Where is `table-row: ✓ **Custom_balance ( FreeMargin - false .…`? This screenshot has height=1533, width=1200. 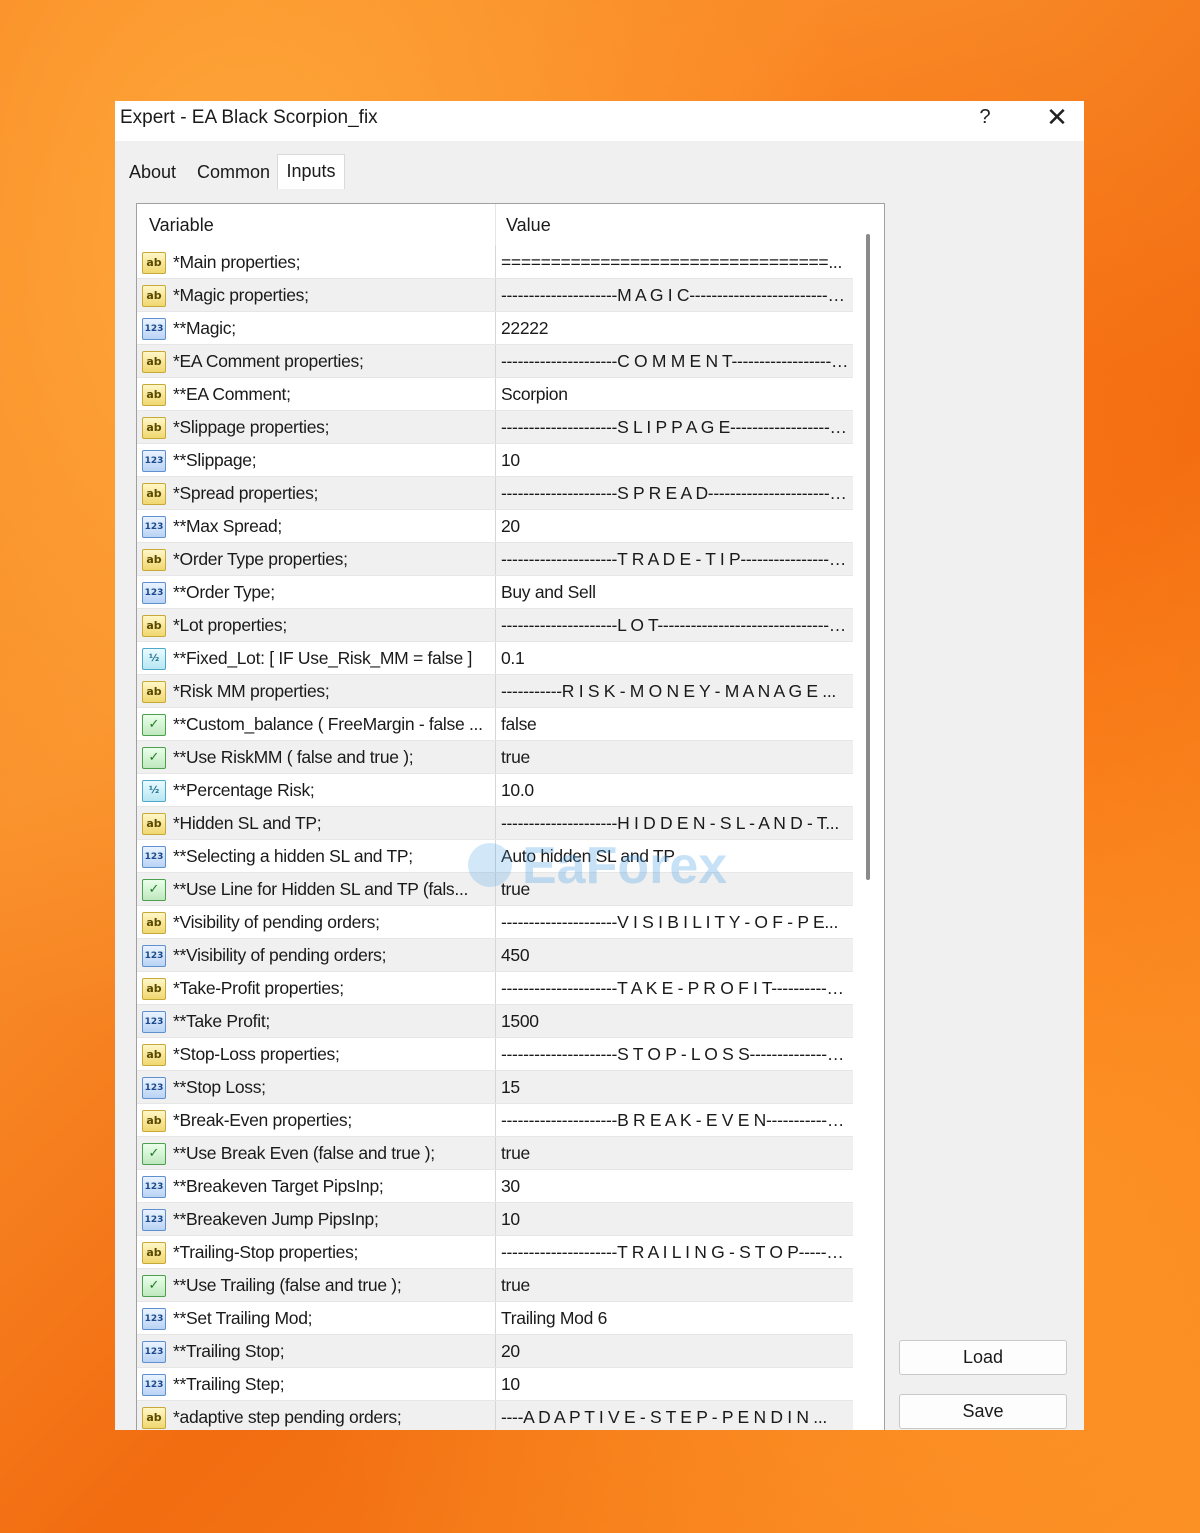
table-row: ✓ **Custom_balance ( FreeMargin - false .… is located at coordinates (495, 724).